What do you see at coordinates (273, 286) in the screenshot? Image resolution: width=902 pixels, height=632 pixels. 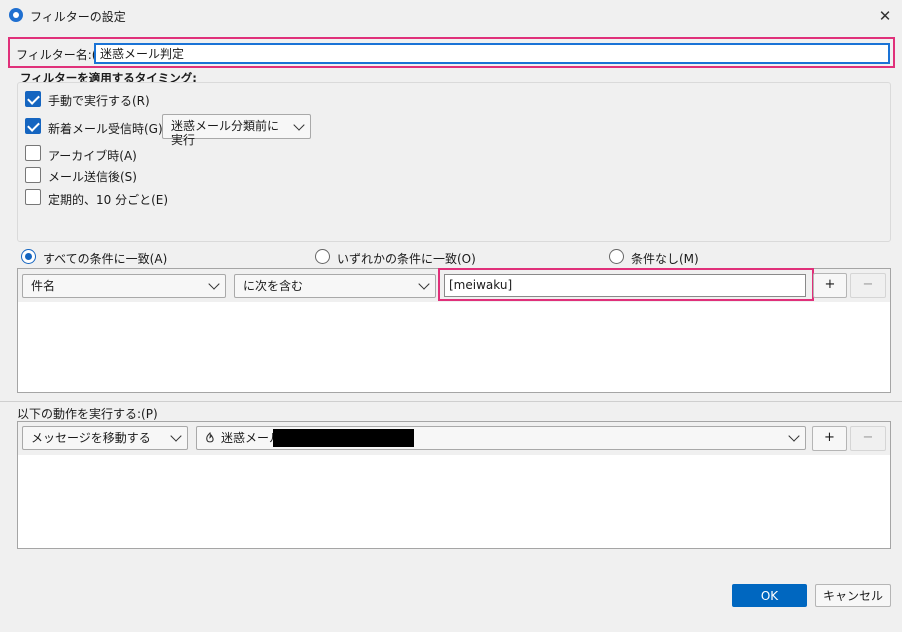 I see `rule-operator-value: に次を含む` at bounding box center [273, 286].